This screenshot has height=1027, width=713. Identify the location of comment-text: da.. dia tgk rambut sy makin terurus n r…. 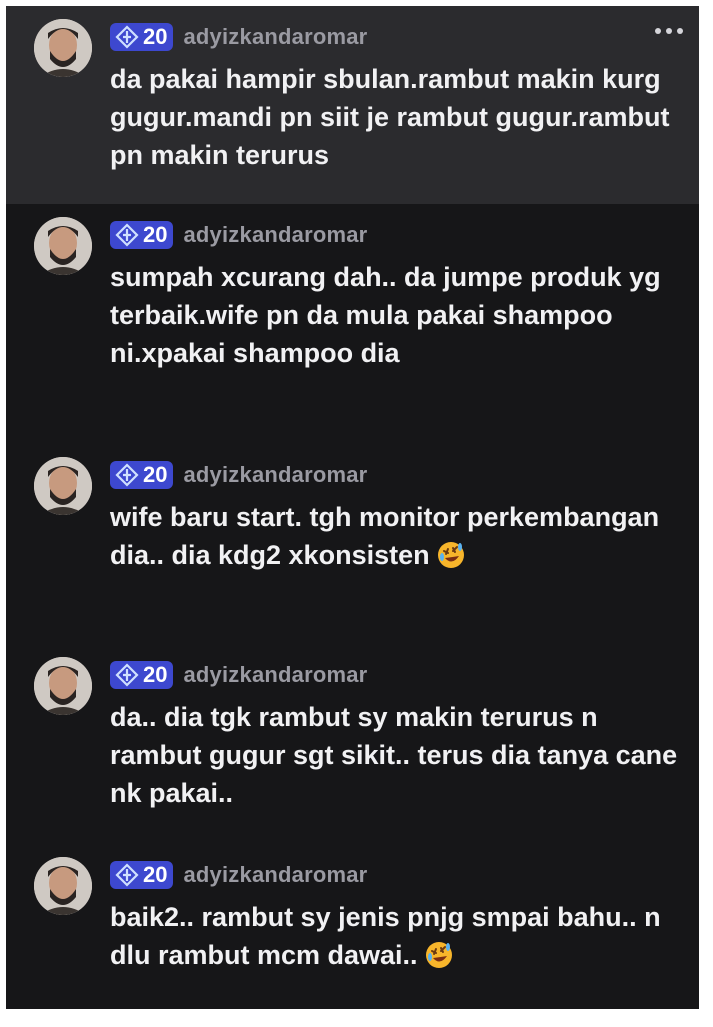
(394, 755).